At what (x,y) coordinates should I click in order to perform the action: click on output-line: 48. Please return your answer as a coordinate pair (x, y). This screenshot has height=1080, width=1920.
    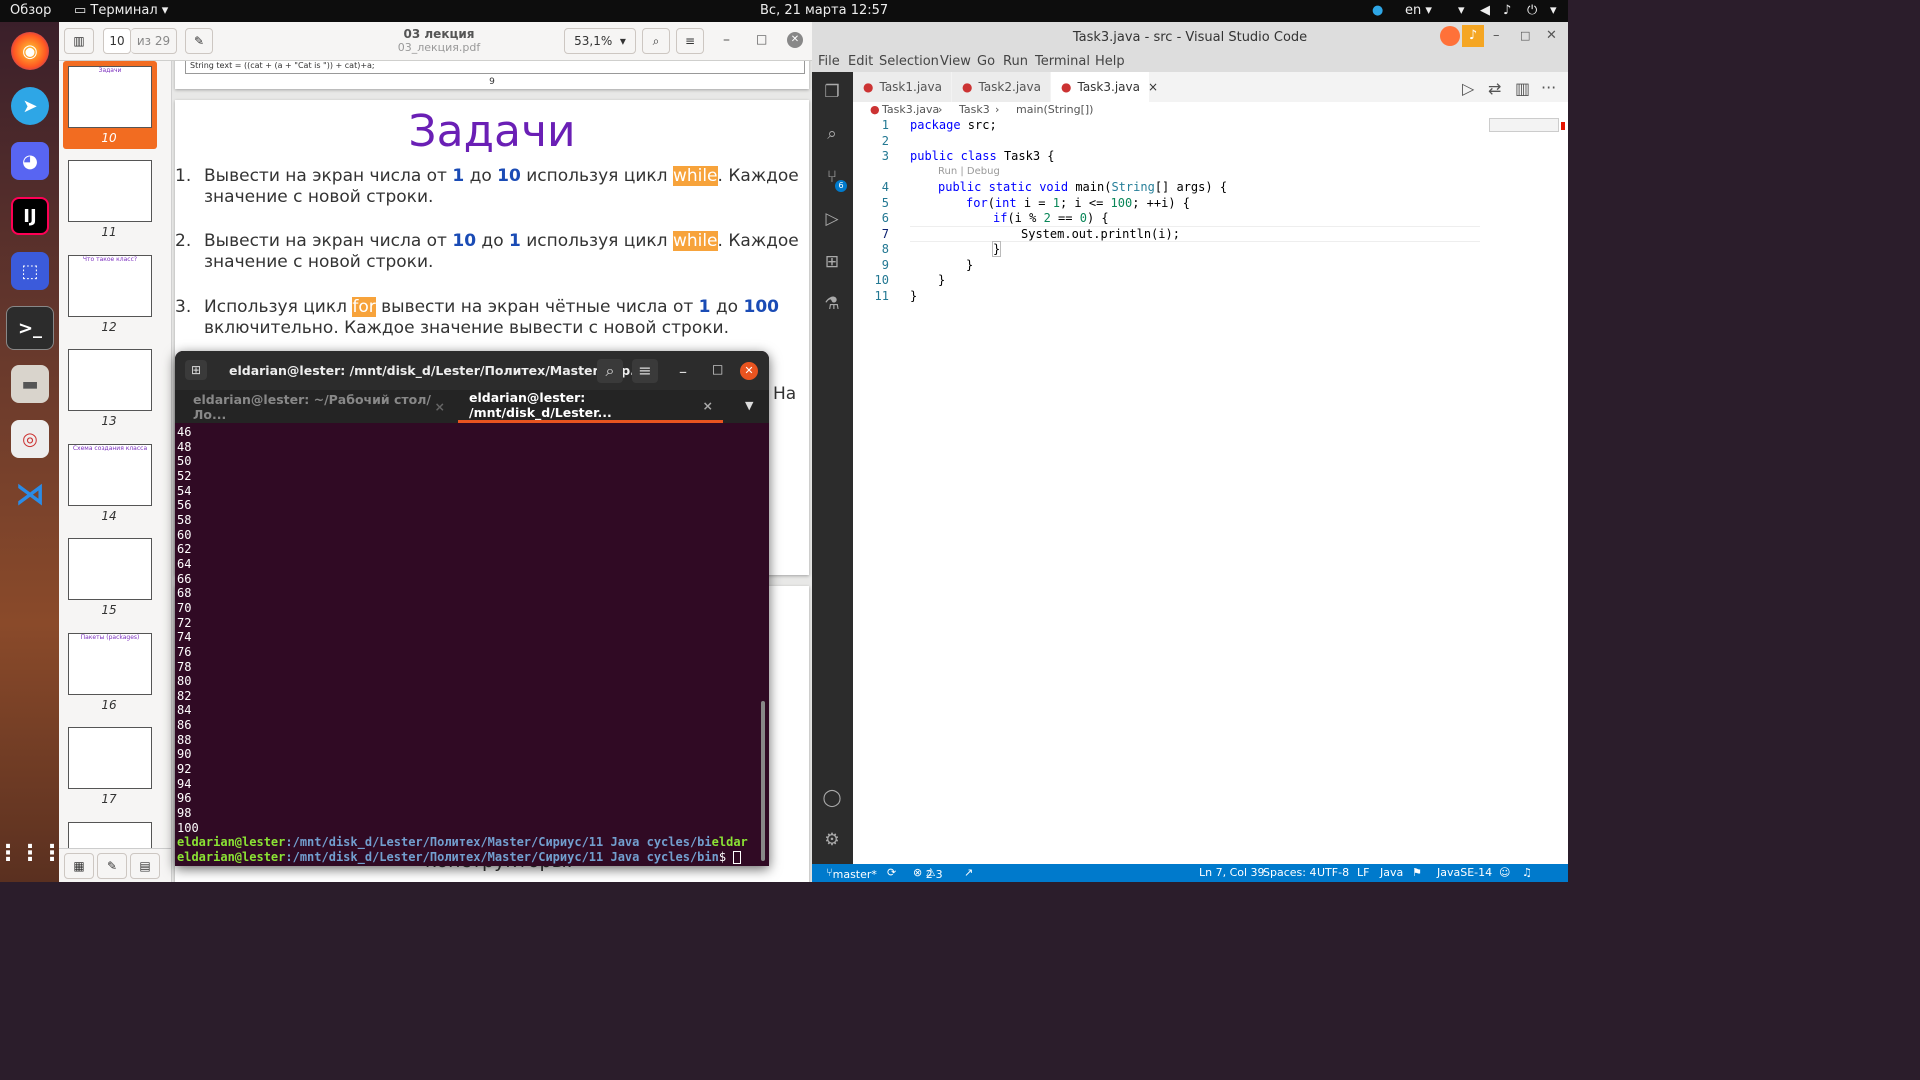
    Looking at the image, I should click on (184, 446).